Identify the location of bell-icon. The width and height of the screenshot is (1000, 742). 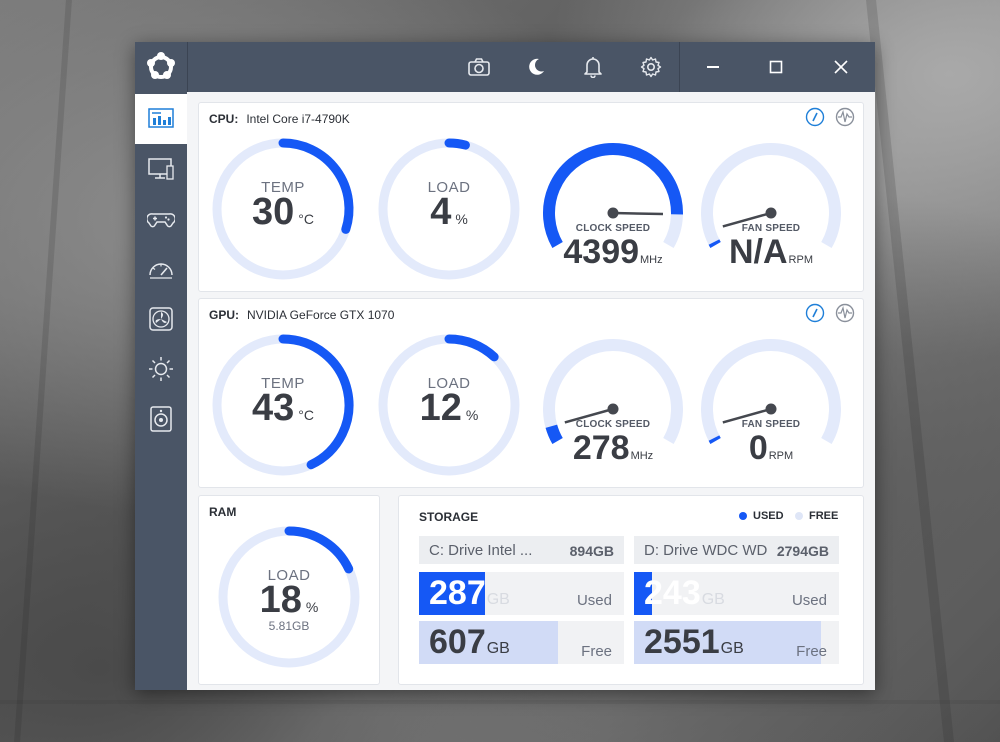
(593, 67).